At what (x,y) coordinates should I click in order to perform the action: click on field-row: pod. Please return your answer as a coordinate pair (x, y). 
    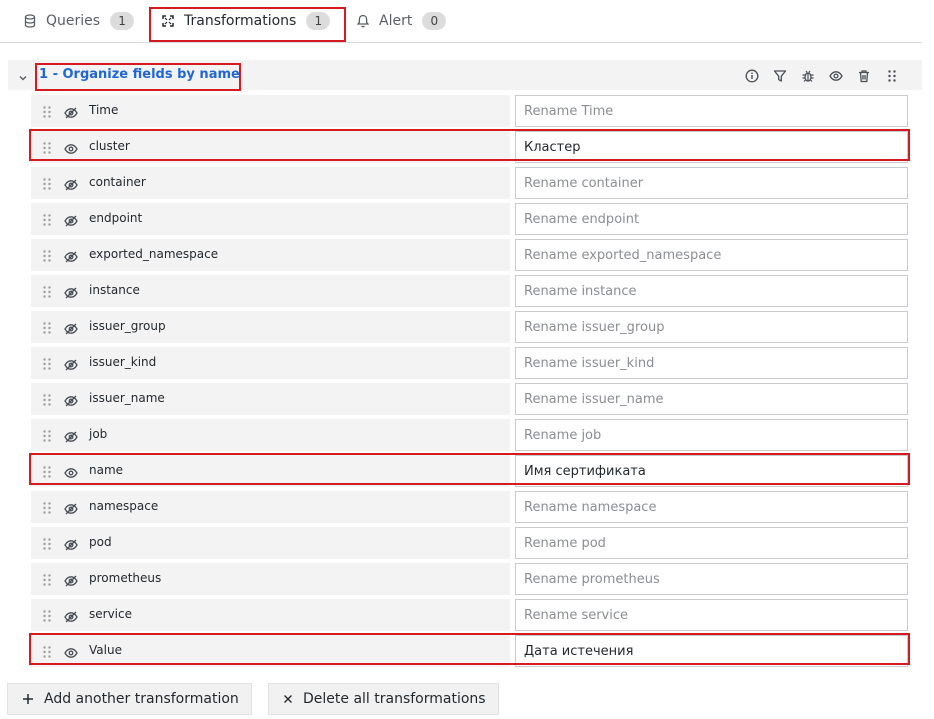
    Looking at the image, I should click on (469, 543).